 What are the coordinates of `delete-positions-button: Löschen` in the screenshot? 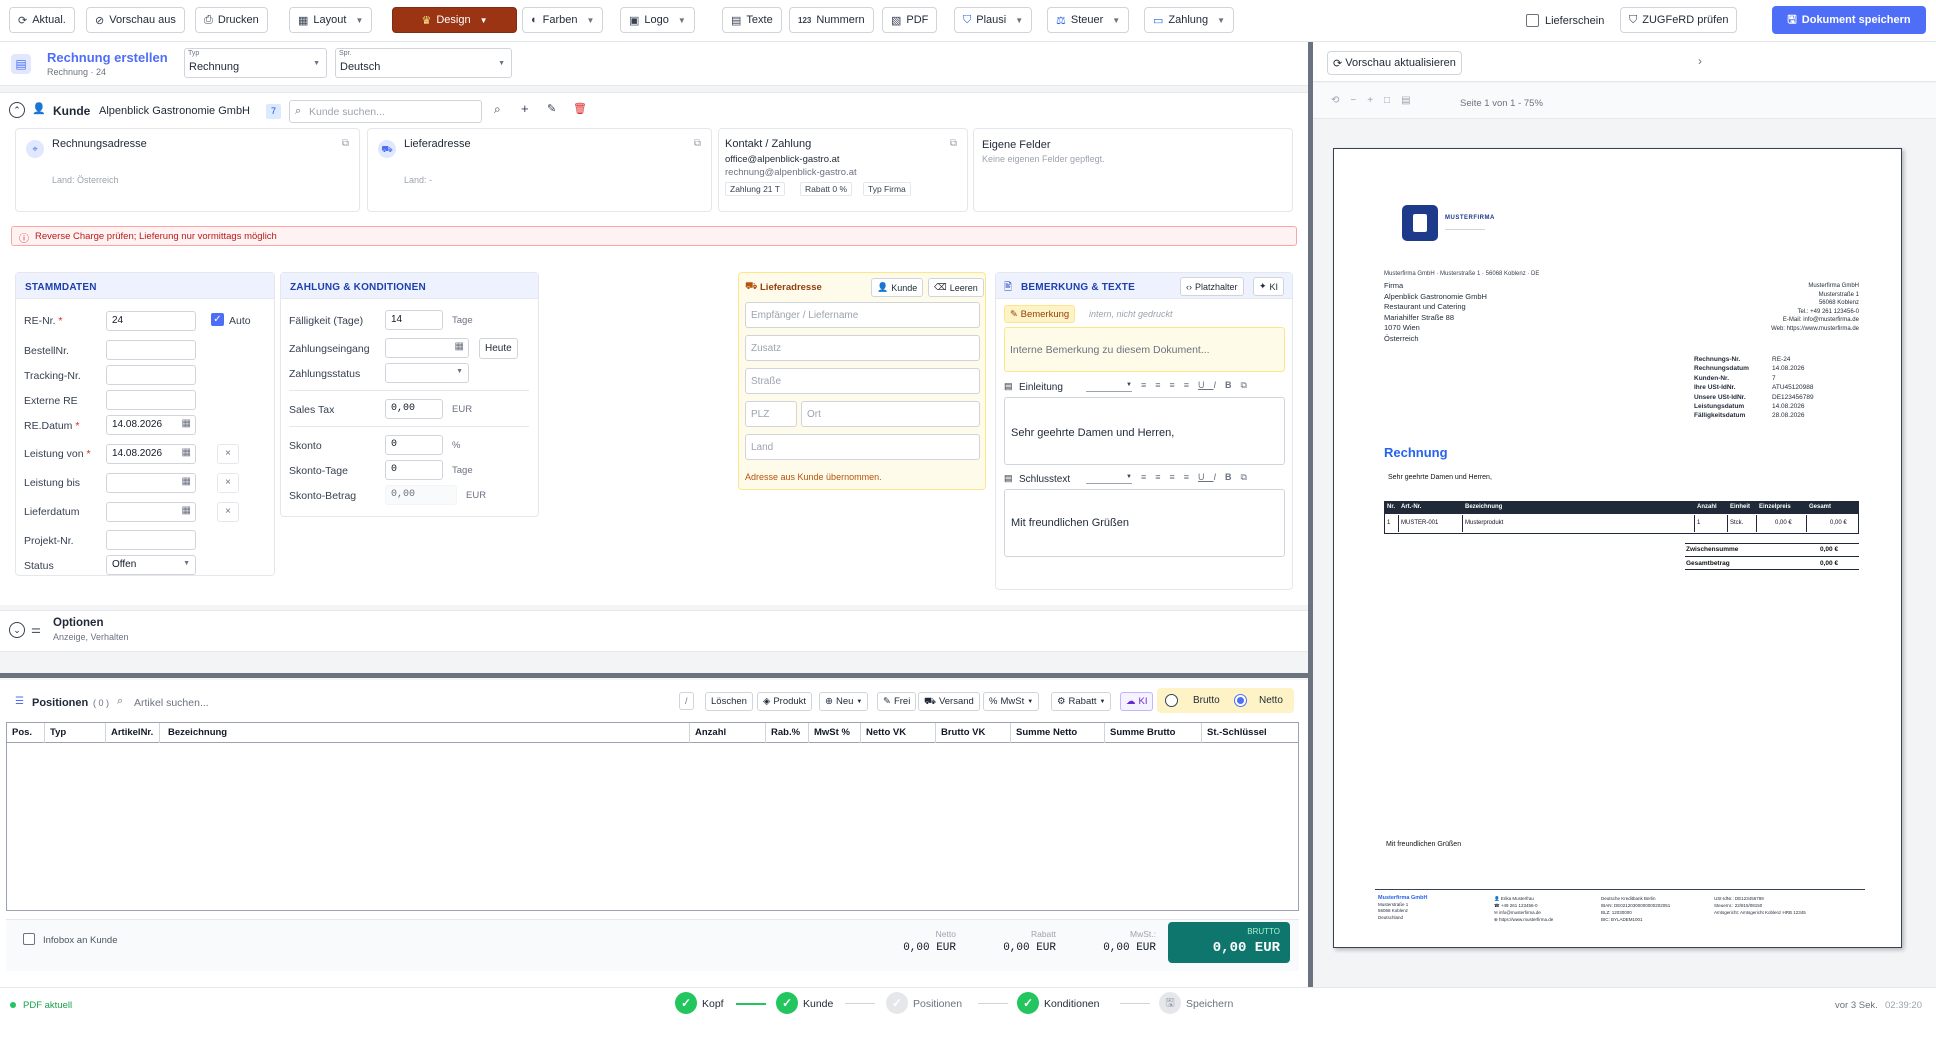 It's located at (729, 701).